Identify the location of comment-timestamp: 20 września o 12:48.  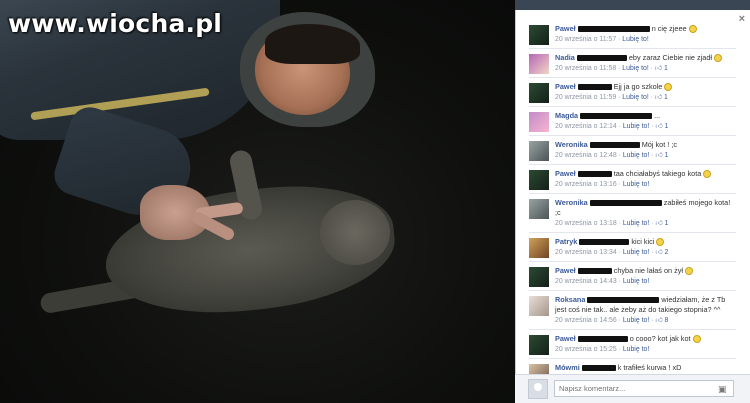
(586, 155).